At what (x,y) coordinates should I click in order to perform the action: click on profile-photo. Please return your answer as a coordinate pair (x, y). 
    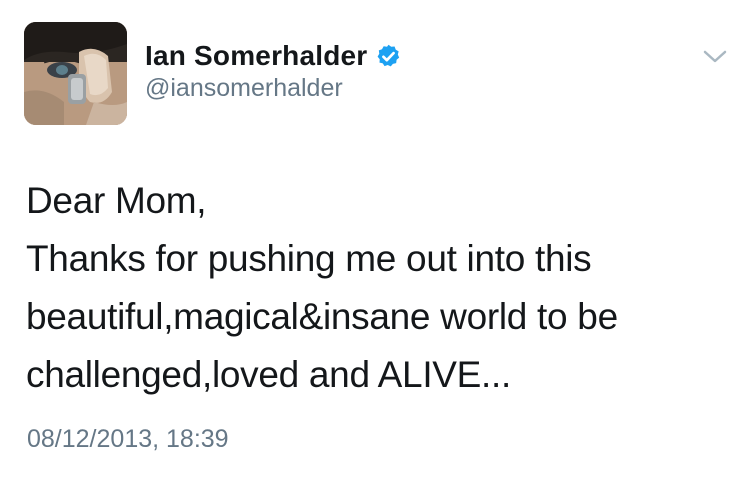
    Looking at the image, I should click on (75, 73).